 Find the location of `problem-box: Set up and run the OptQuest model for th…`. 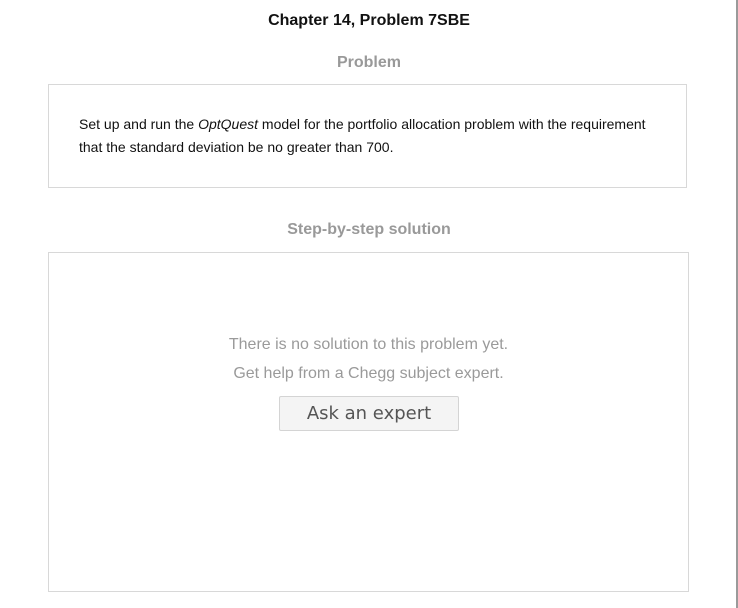

problem-box: Set up and run the OptQuest model for th… is located at coordinates (367, 136).